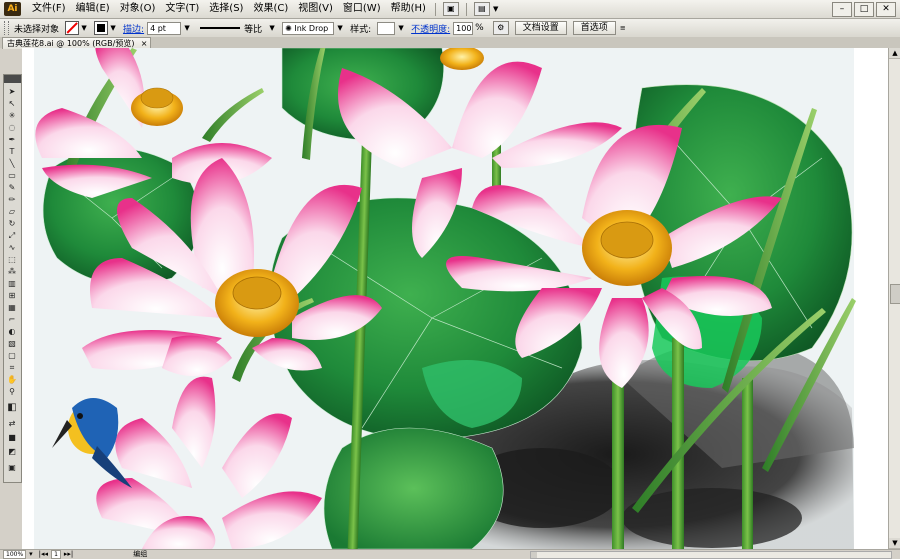  I want to click on eyedropper-icon: ⌐, so click(12, 320).